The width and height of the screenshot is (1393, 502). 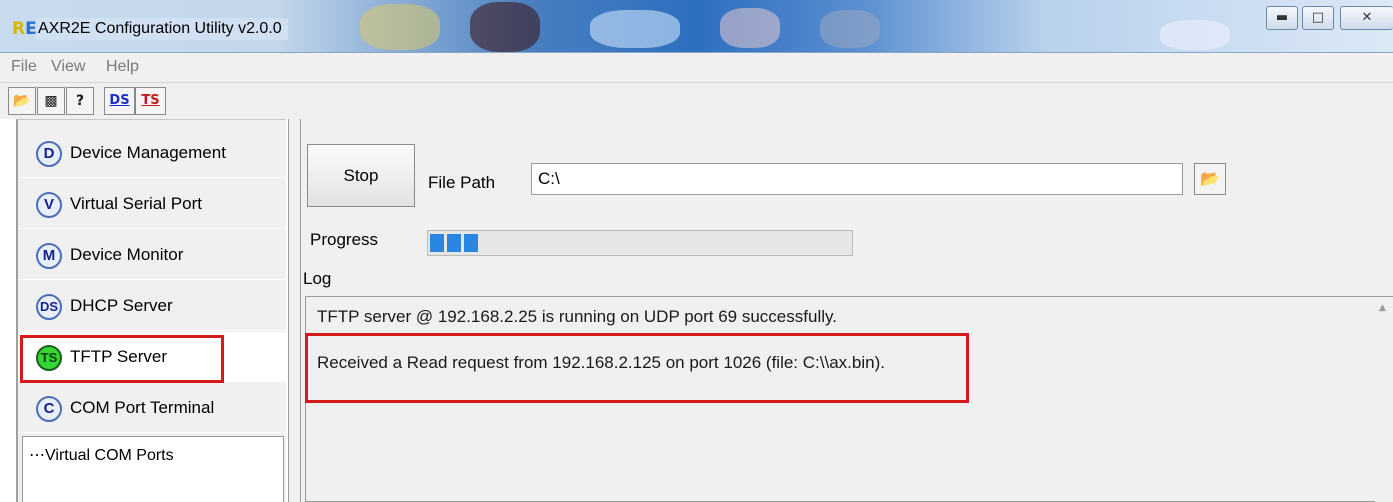 What do you see at coordinates (122, 67) in the screenshot?
I see `menu-help: Help` at bounding box center [122, 67].